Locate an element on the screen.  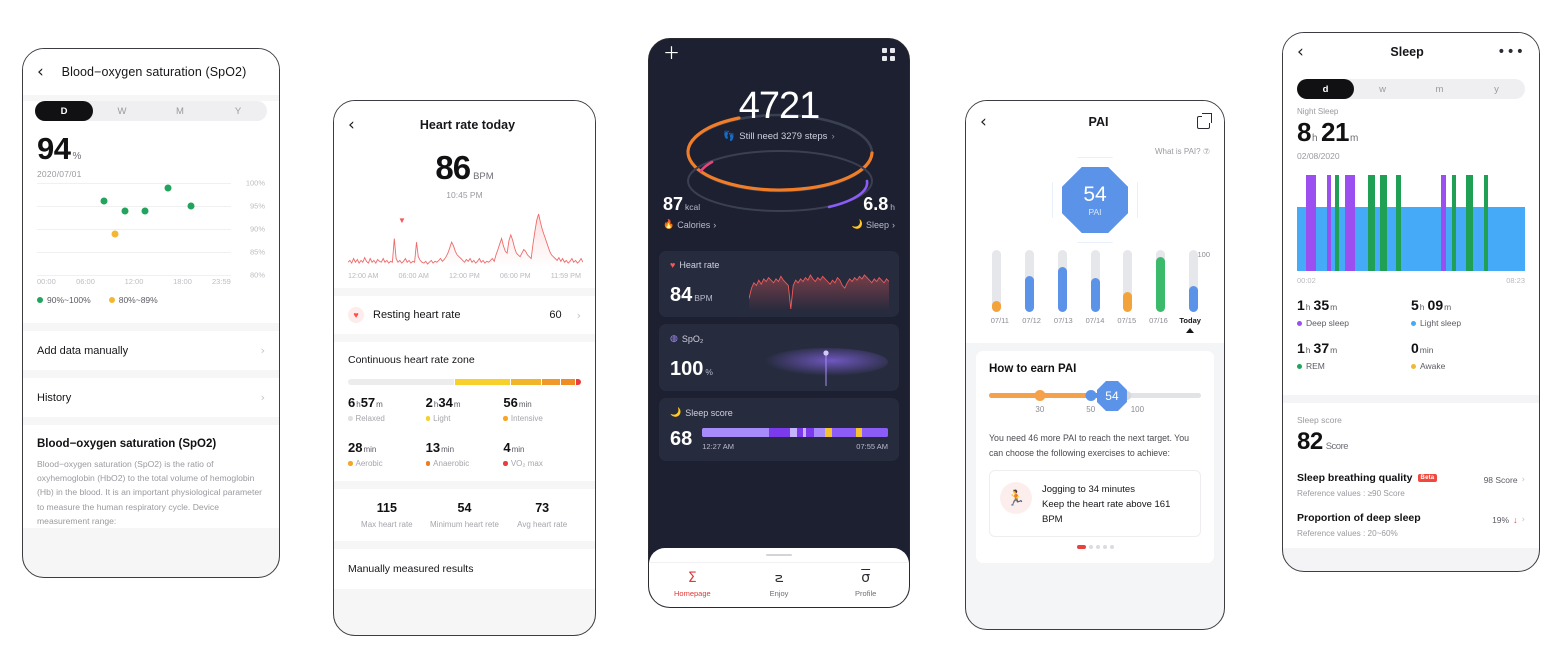
nav-label: Homepage is located at coordinates (692, 593).